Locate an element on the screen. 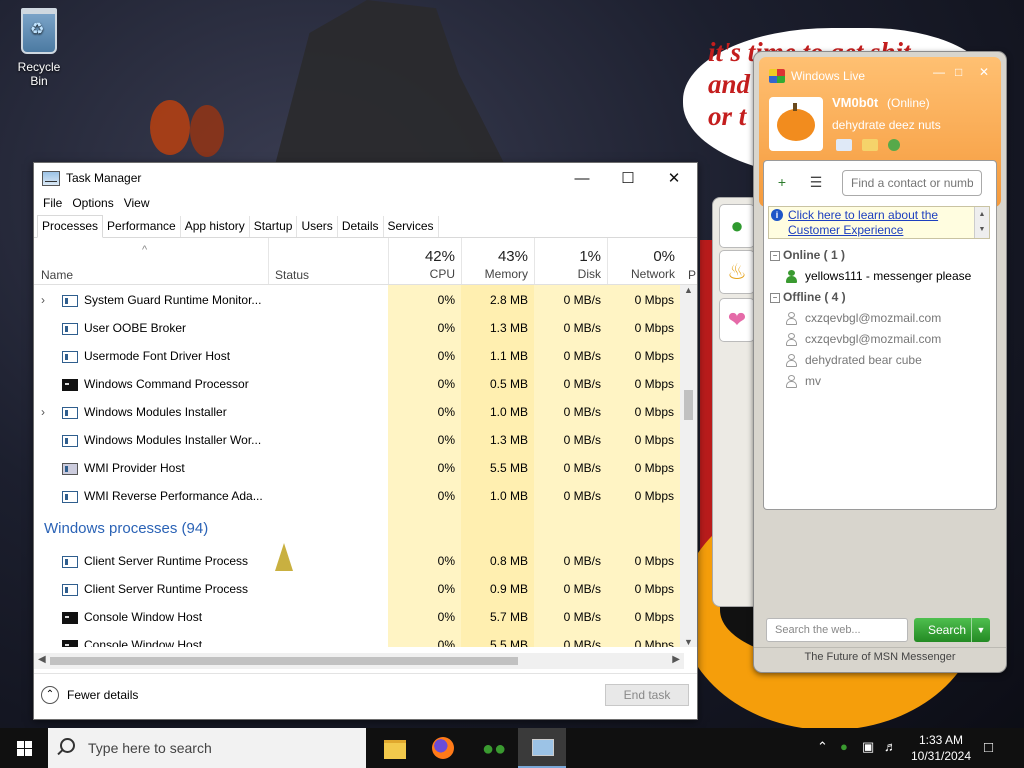 The width and height of the screenshot is (1024, 768). tab-details: Details is located at coordinates (361, 226).